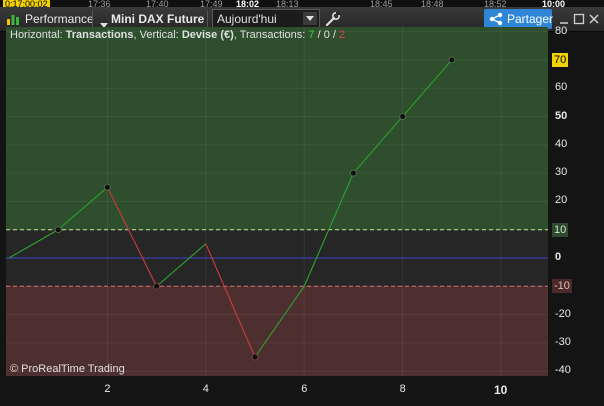  What do you see at coordinates (530, 19) in the screenshot?
I see `share-label: Partager` at bounding box center [530, 19].